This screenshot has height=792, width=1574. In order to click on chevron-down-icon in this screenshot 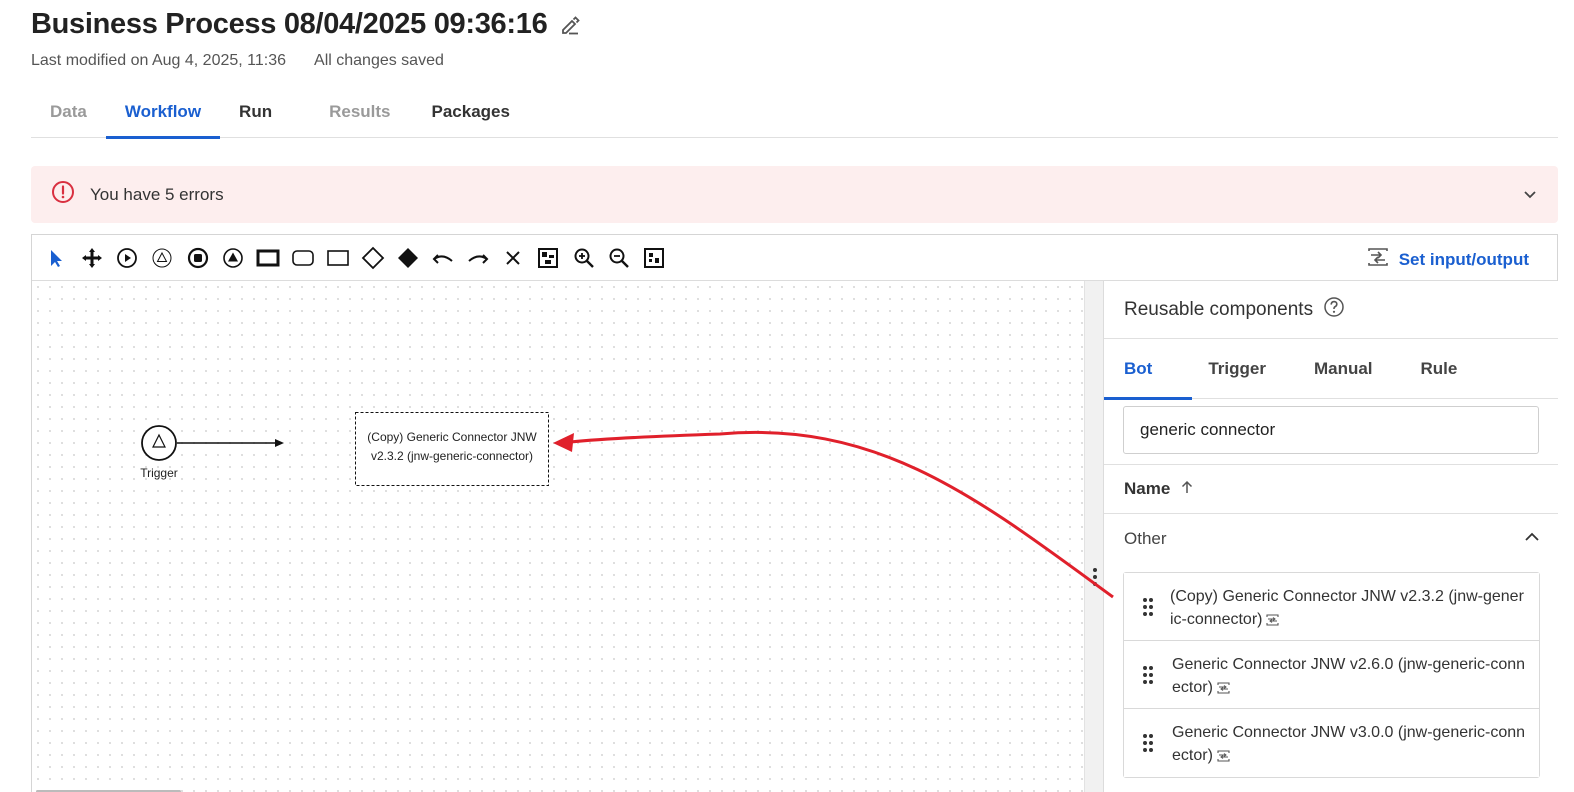, I will do `click(1530, 196)`.